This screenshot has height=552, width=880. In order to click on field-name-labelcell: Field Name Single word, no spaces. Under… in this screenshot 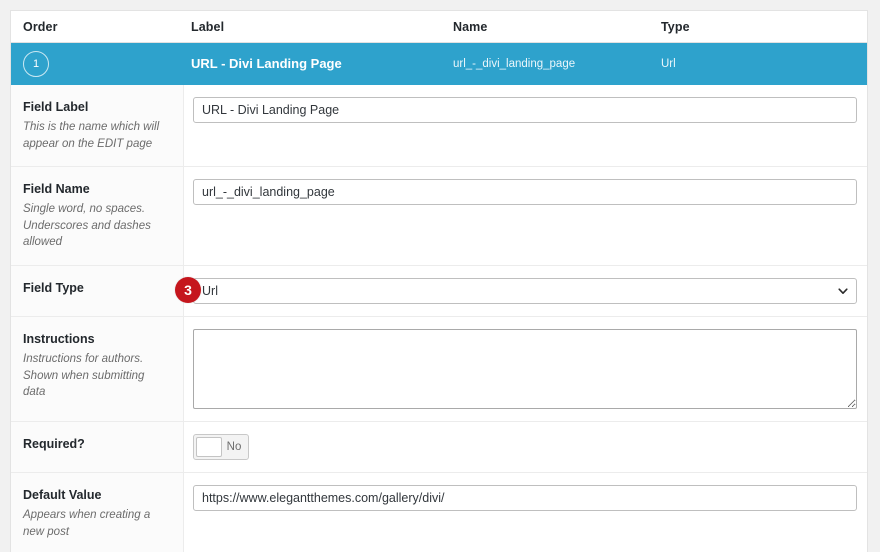, I will do `click(97, 216)`.